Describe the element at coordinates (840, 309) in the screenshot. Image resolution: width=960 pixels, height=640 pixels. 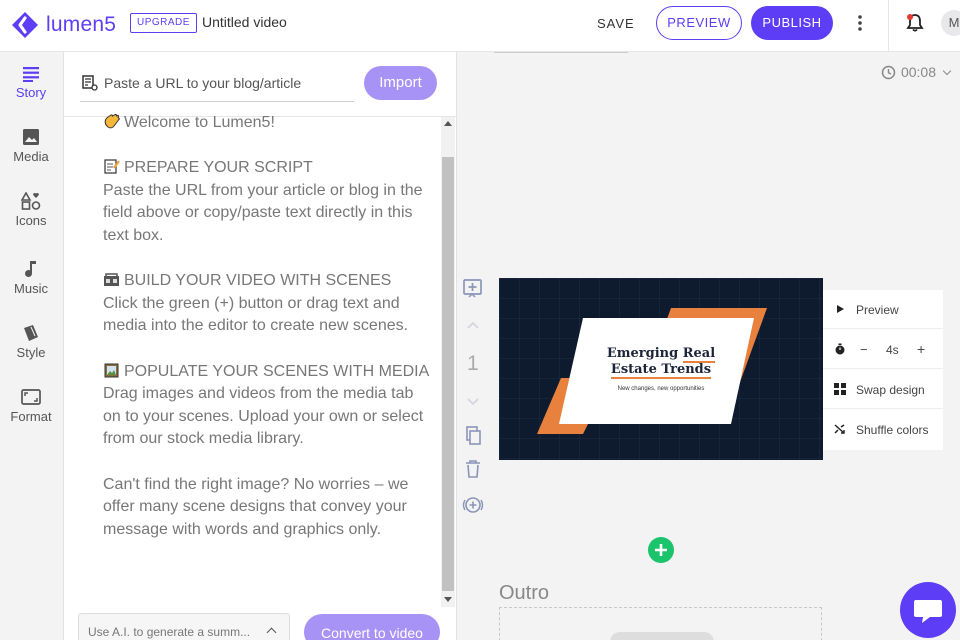
I see `play-icon` at that location.